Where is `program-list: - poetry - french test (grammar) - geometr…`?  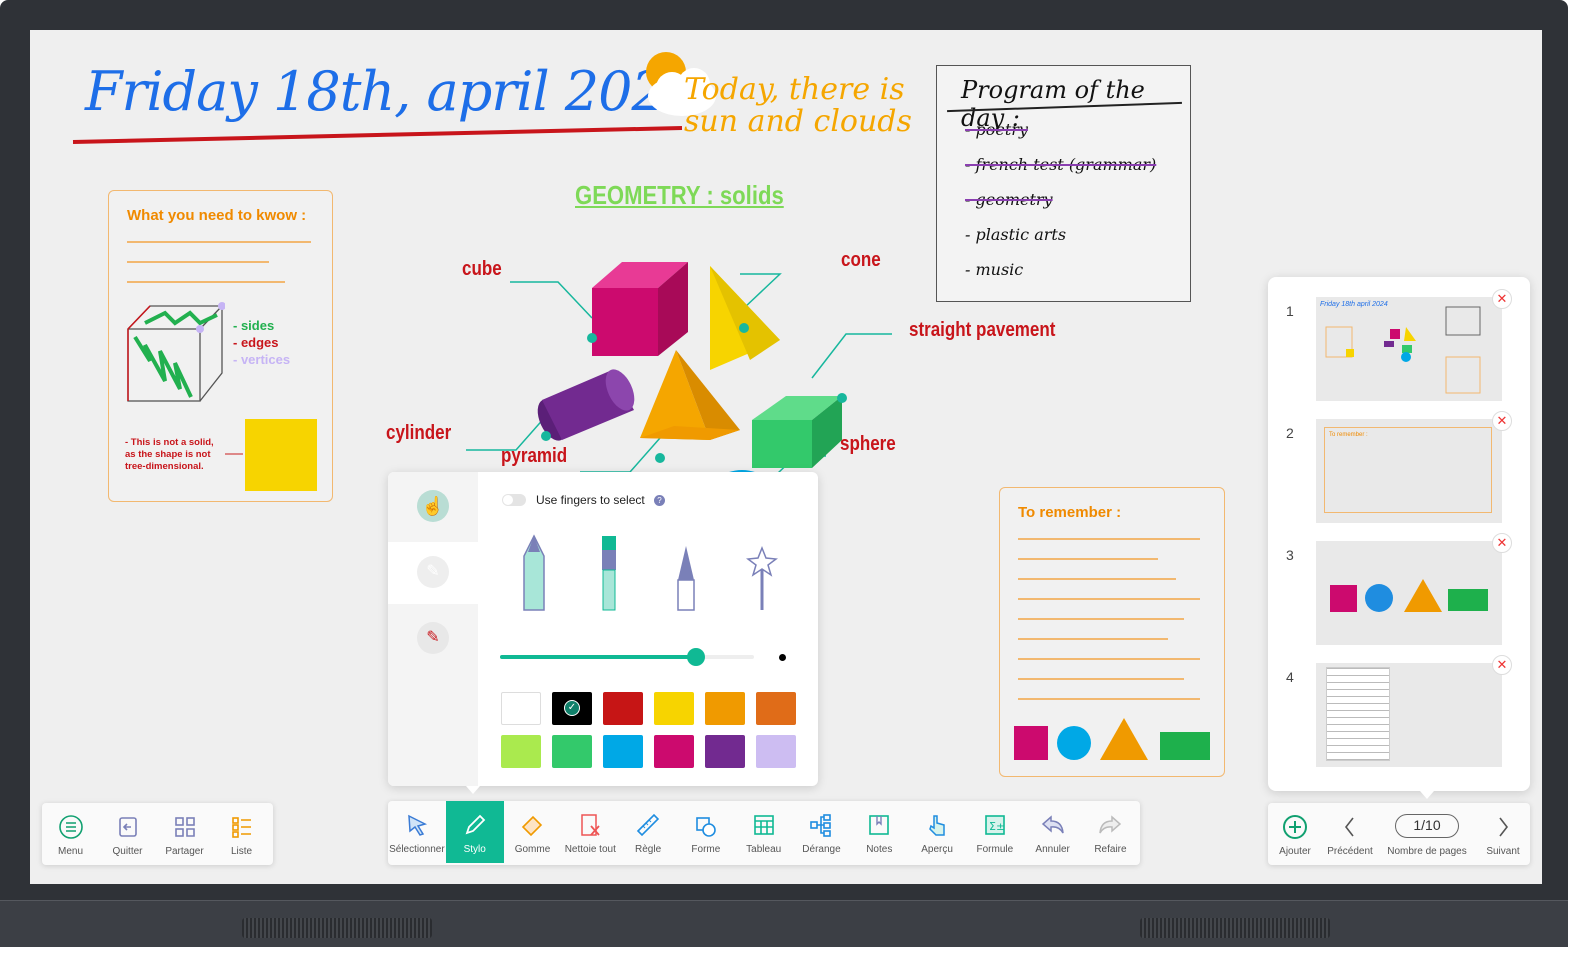 program-list: - poetry - french test (grammar) - geometr… is located at coordinates (1060, 207).